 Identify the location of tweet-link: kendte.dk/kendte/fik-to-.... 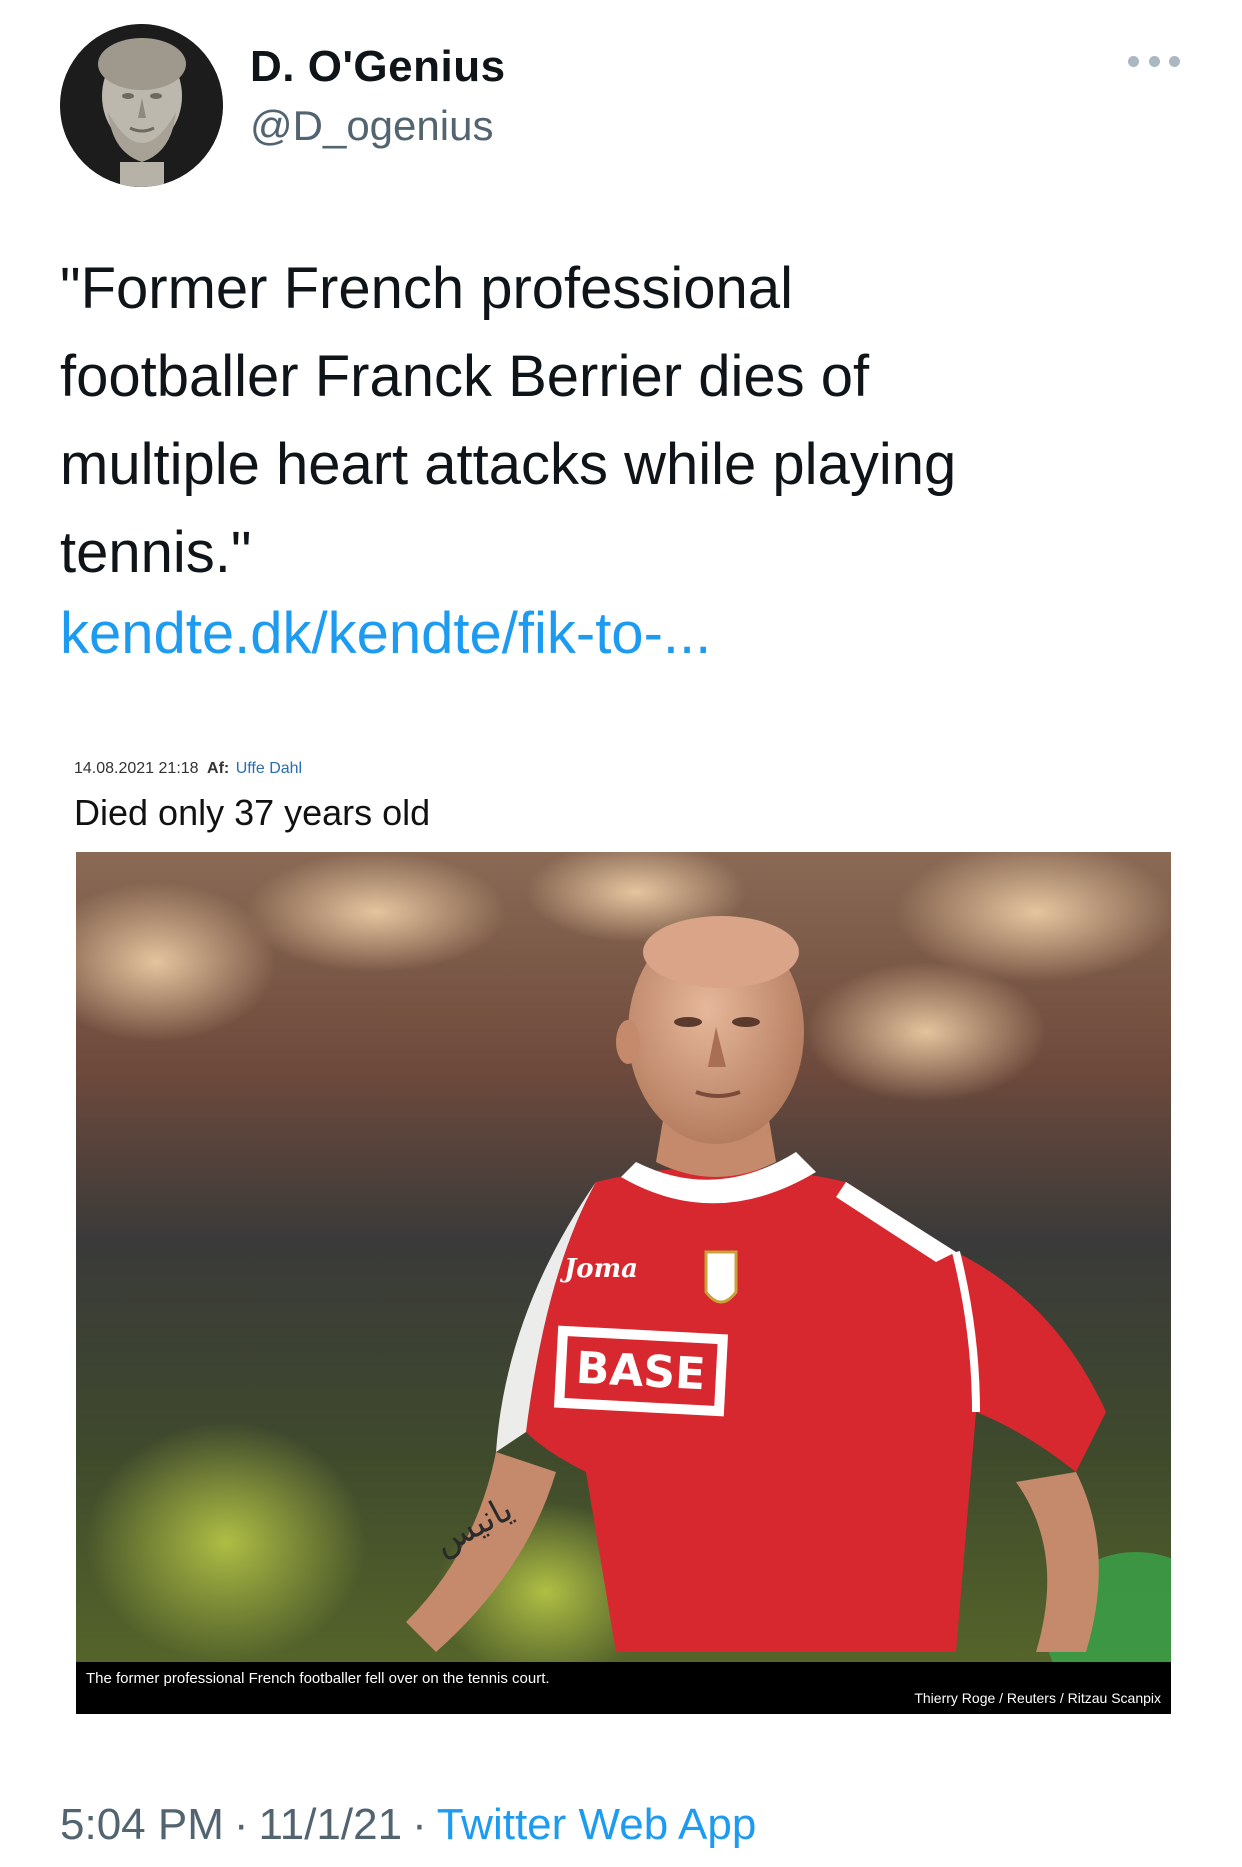
(385, 633).